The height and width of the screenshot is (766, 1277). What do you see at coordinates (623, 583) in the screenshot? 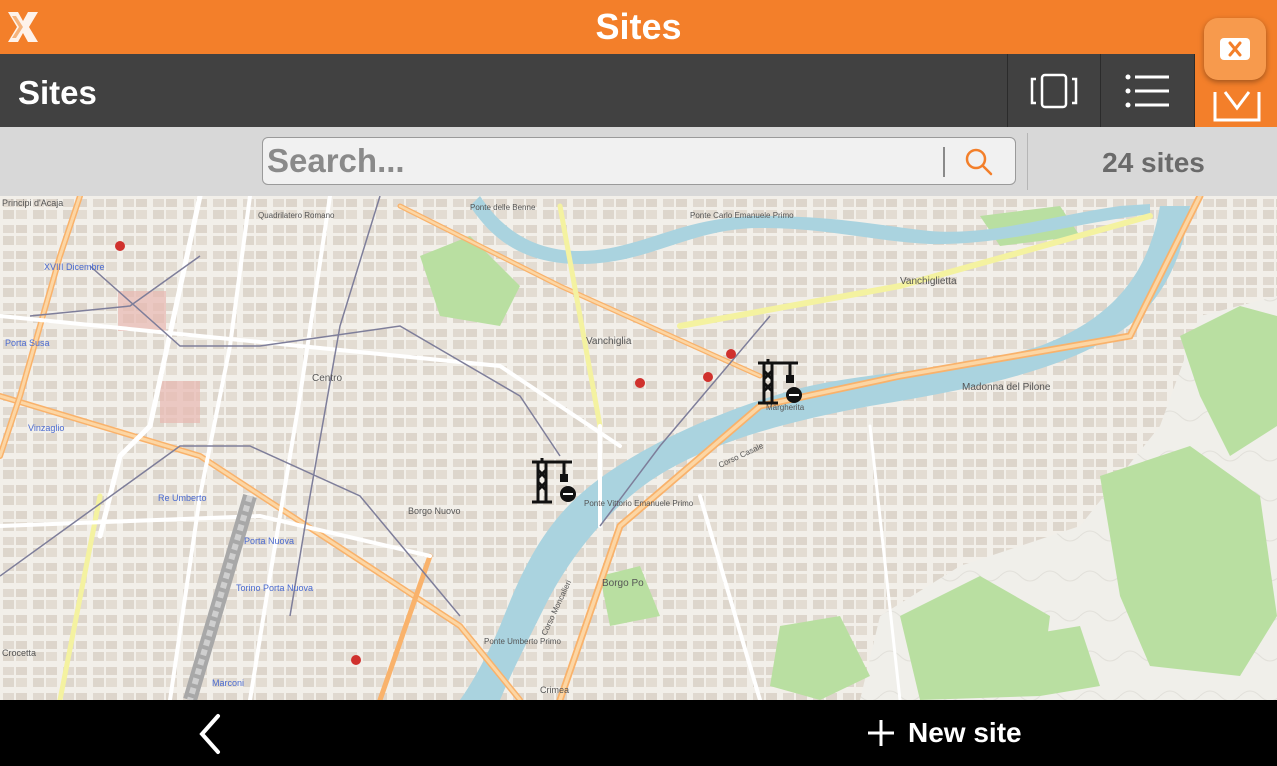
I see `map-label: Borgo Po` at bounding box center [623, 583].